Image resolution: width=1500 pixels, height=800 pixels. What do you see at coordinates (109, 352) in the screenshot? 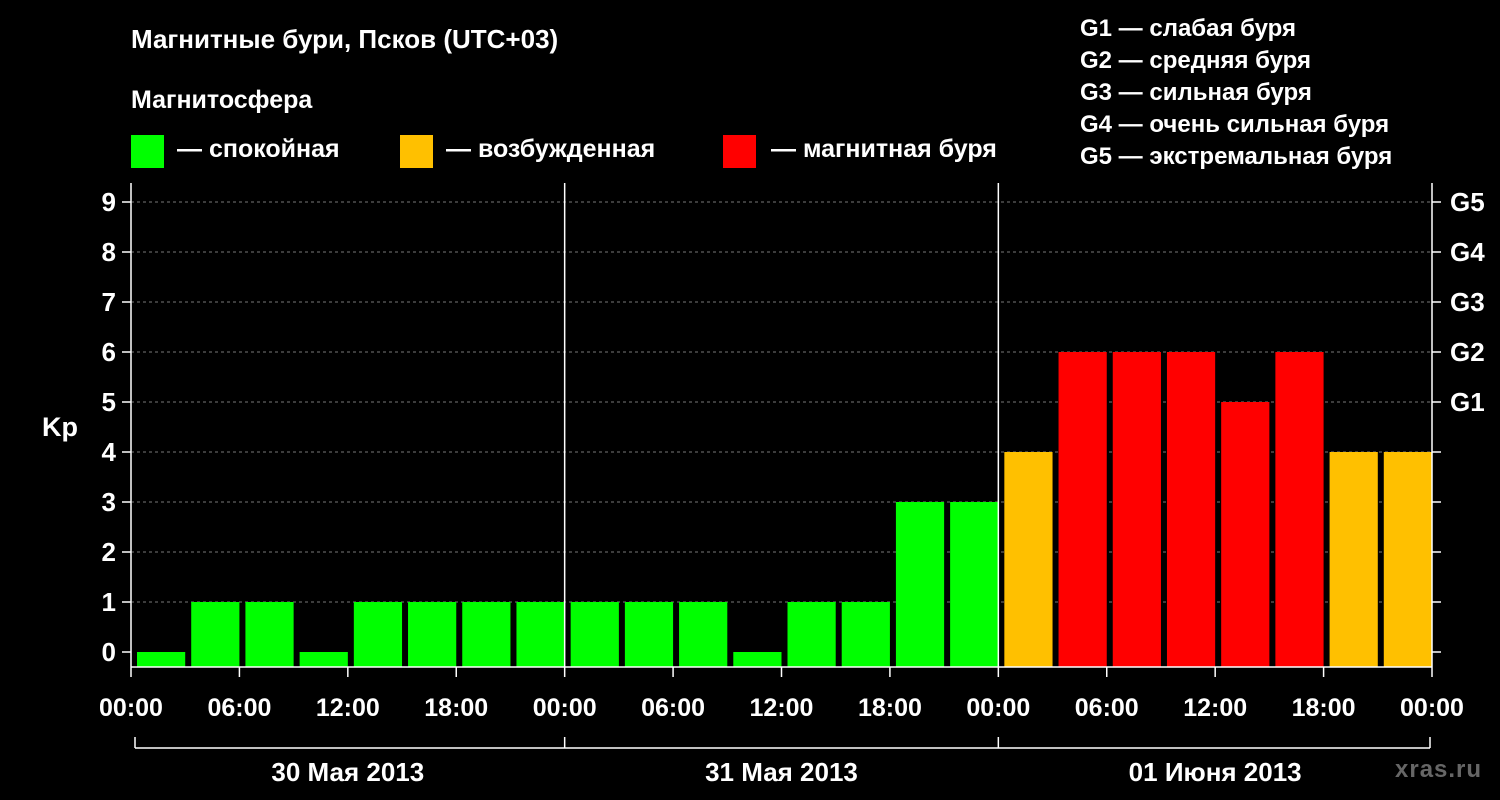
I see `y-tick-label: 6` at bounding box center [109, 352].